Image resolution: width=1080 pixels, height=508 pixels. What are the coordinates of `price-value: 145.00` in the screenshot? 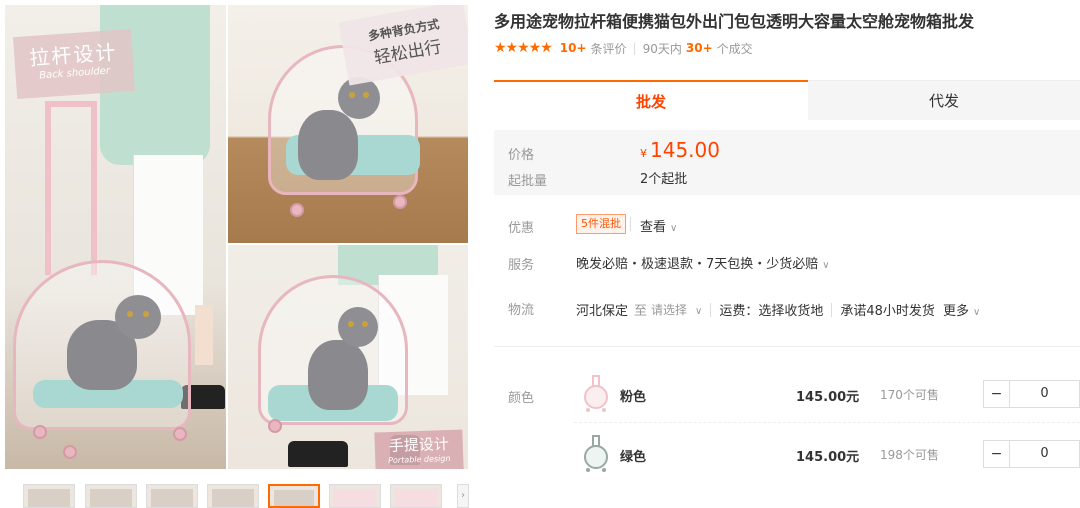 It's located at (685, 150).